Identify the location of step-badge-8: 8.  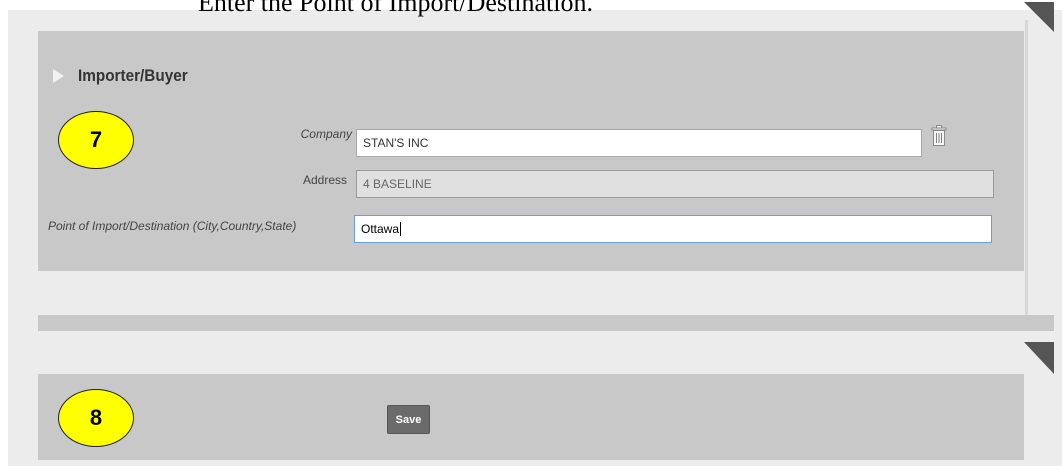
(96, 418).